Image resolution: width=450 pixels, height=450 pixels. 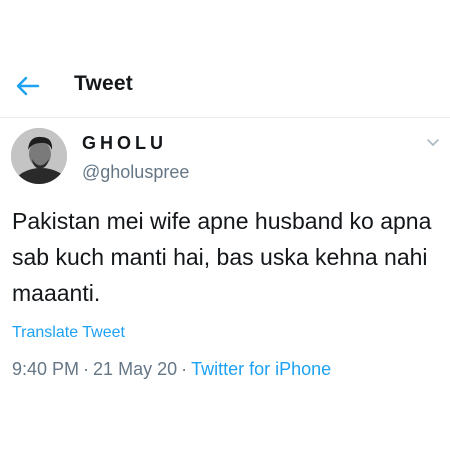 I want to click on profile-photo, so click(x=39, y=156).